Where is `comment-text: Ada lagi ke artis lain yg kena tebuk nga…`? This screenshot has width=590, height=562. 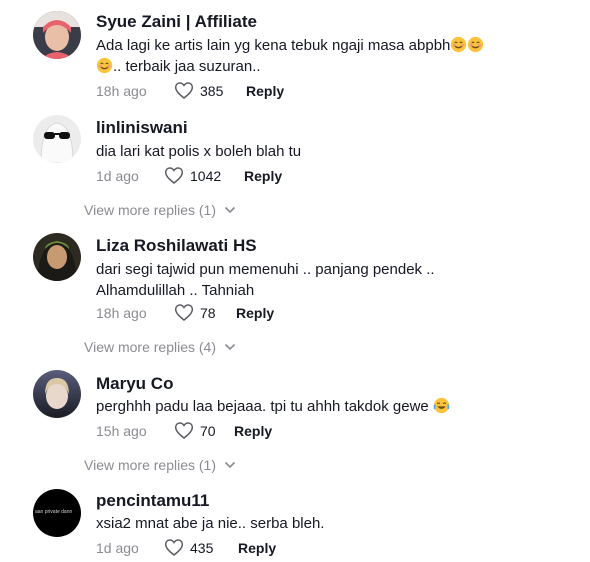
comment-text: Ada lagi ke artis lain yg kena tebuk nga… is located at coordinates (316, 56).